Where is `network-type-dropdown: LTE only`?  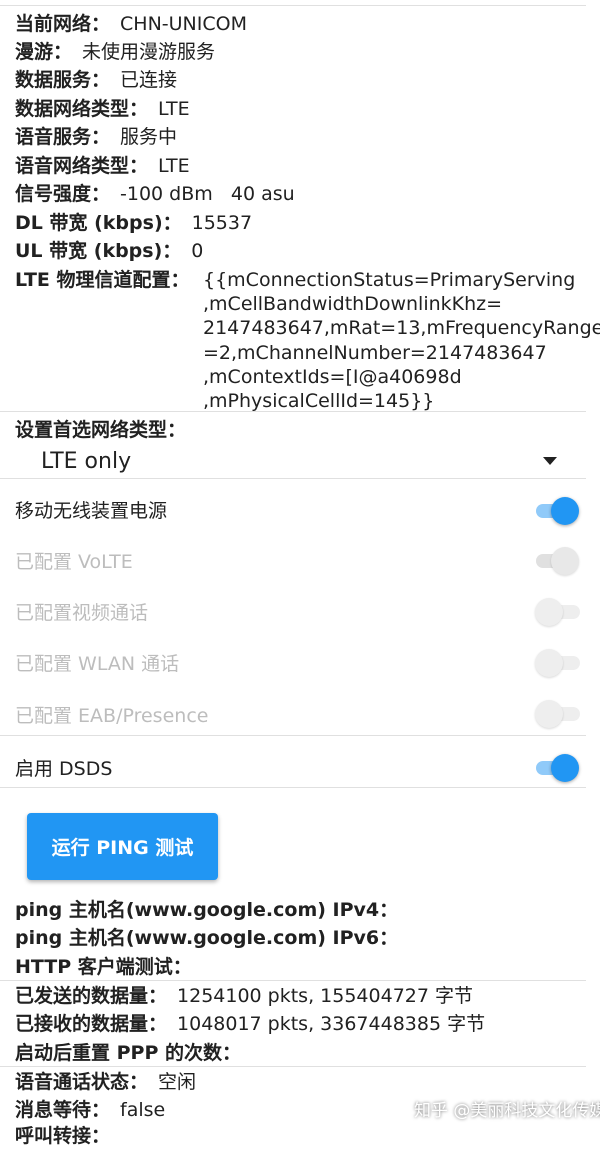
network-type-dropdown: LTE only is located at coordinates (300, 461).